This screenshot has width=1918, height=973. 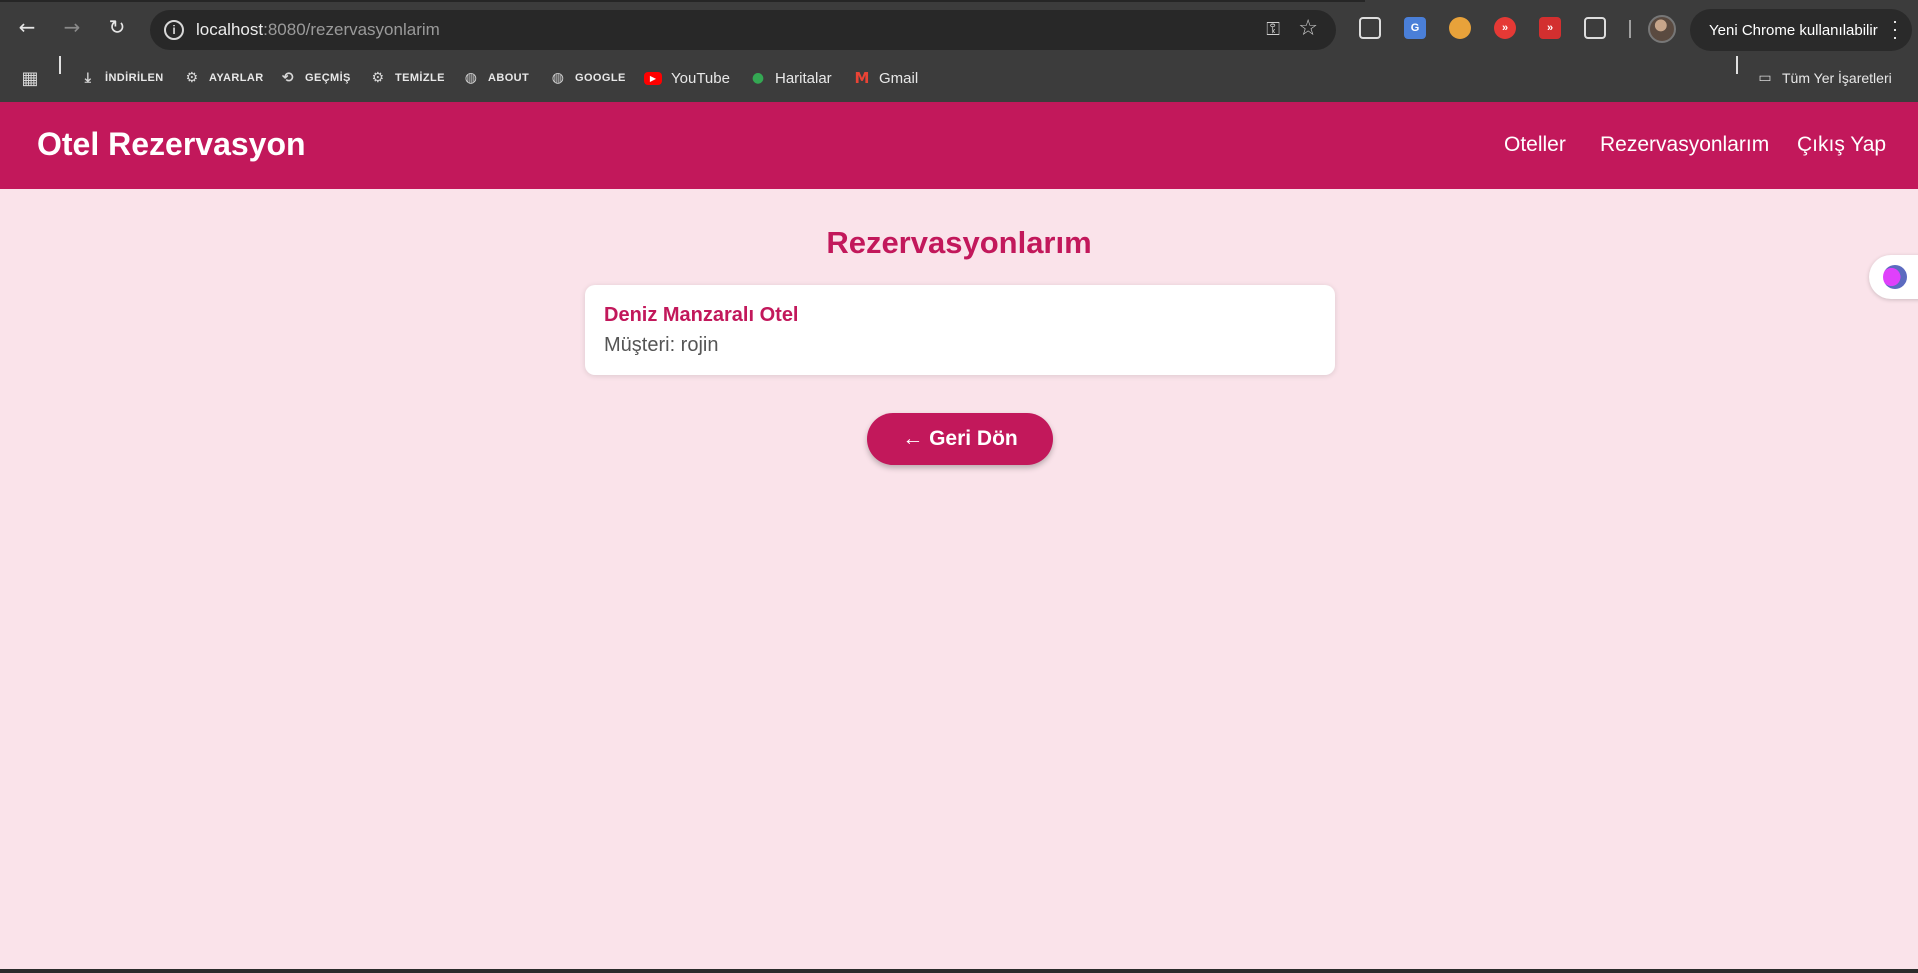 I want to click on bookmark-haritalar: ● Haritalar, so click(x=791, y=78).